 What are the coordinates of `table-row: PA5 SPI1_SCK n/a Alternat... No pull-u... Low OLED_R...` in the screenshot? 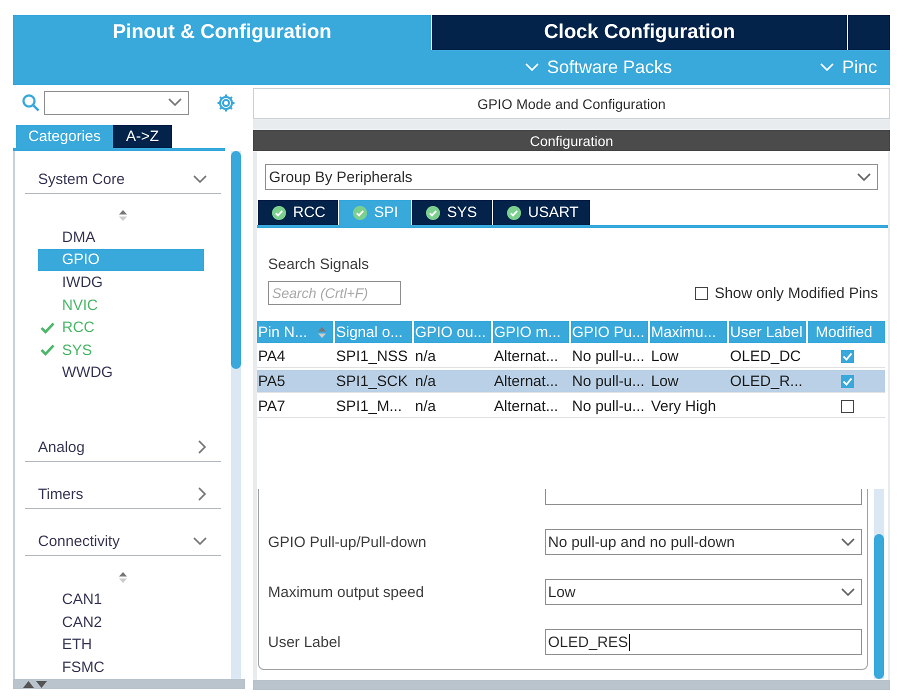 It's located at (571, 382).